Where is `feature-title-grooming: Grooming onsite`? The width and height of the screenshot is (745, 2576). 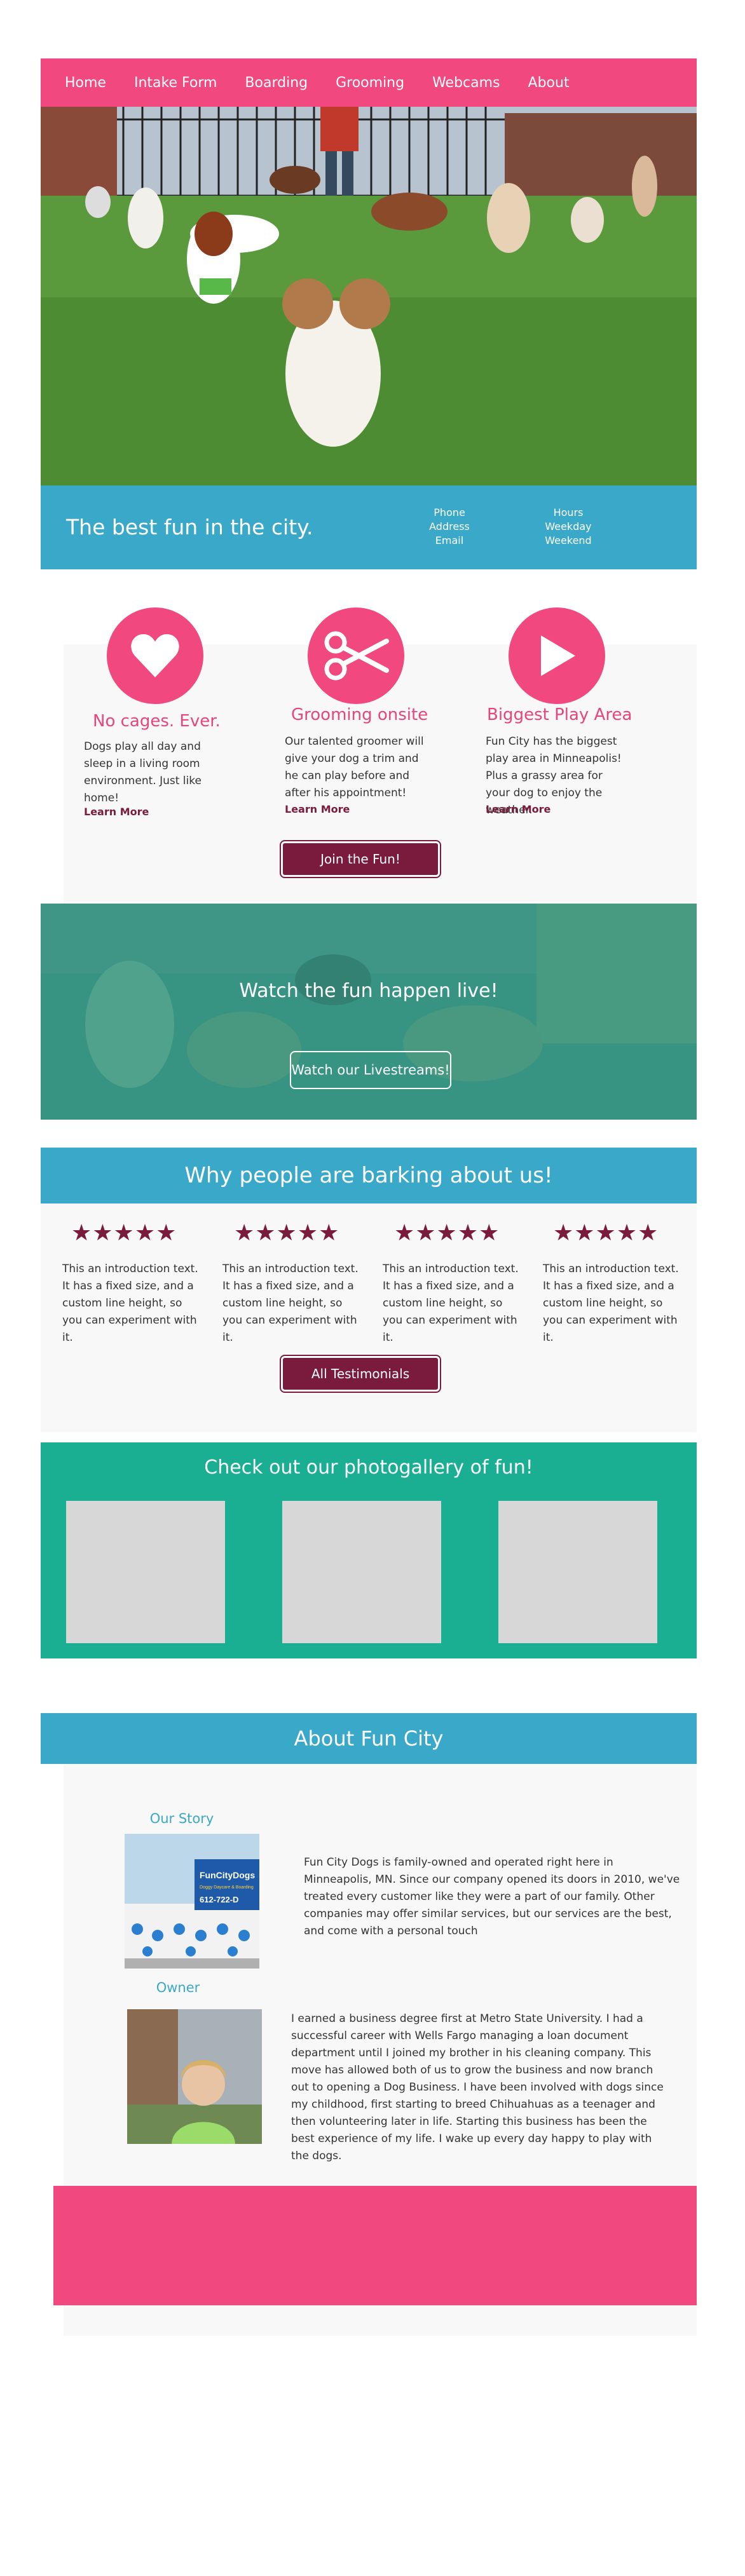 feature-title-grooming: Grooming onsite is located at coordinates (359, 714).